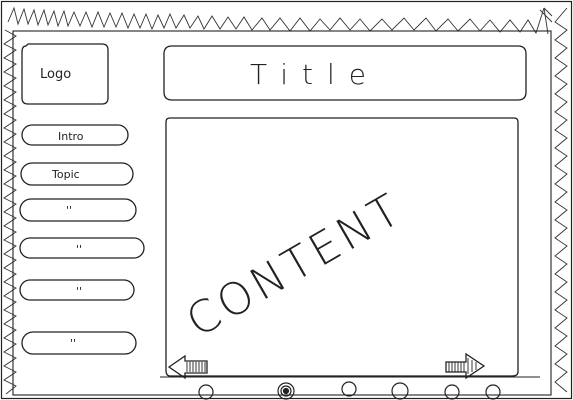  What do you see at coordinates (71, 136) in the screenshot?
I see `sidebar-item-label: Intro` at bounding box center [71, 136].